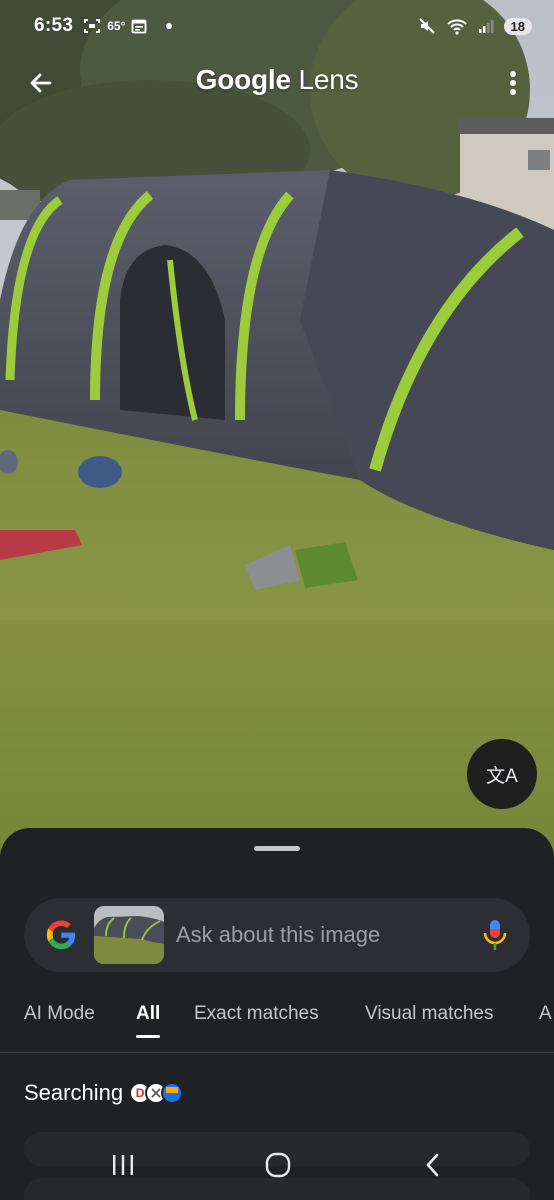 The height and width of the screenshot is (1200, 554). I want to click on ask-image-search-bar: Ask about this image, so click(277, 935).